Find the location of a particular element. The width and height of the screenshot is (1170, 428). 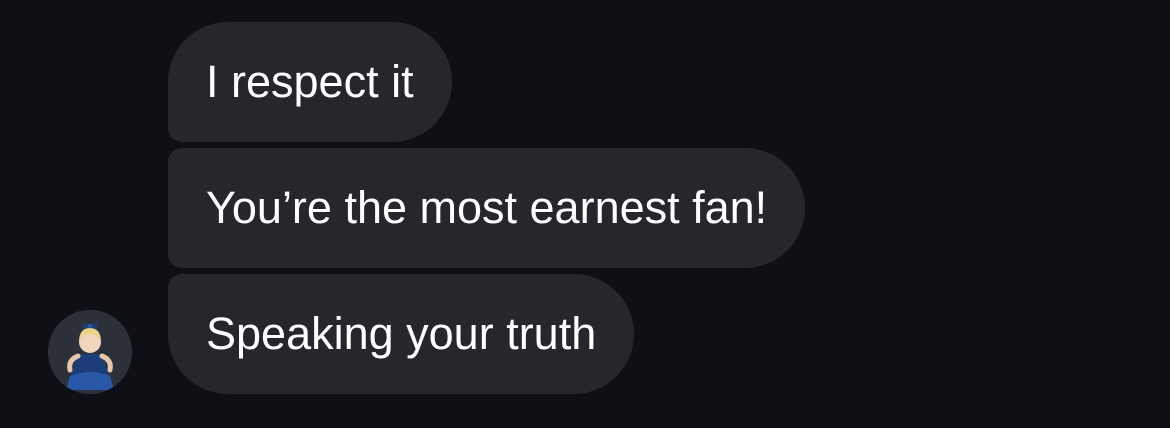

message-bubble: Speaking your truth is located at coordinates (401, 334).